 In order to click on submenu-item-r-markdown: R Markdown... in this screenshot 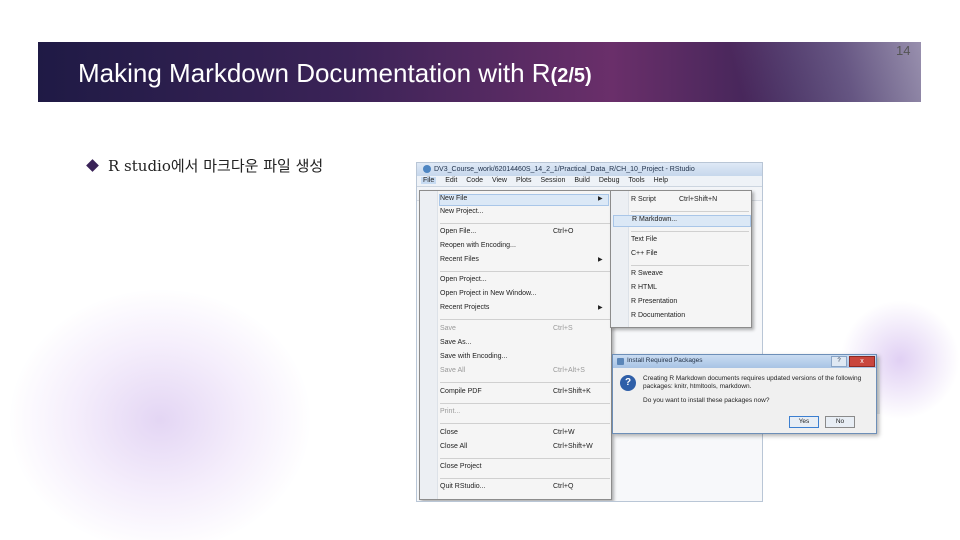, I will do `click(682, 221)`.